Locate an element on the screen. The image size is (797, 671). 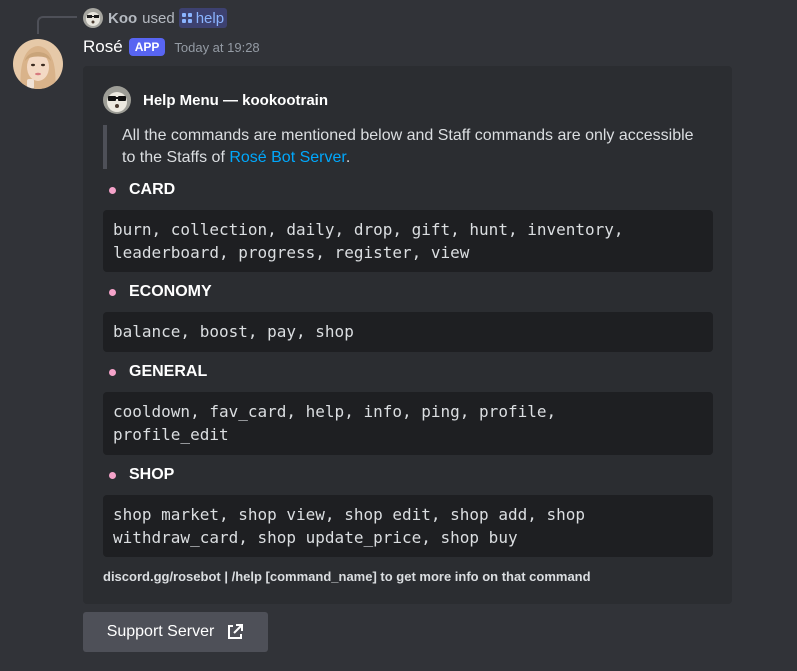
command-mention: help is located at coordinates (203, 18).